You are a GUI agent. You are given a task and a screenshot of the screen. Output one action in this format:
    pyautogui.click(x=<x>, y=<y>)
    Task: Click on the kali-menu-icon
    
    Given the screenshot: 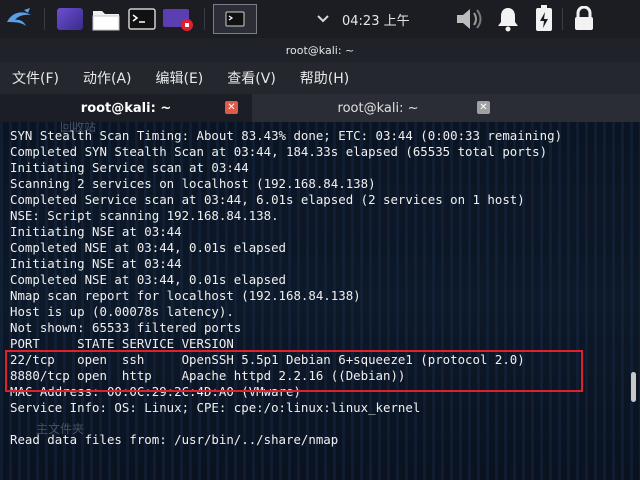 What is the action you would take?
    pyautogui.click(x=19, y=19)
    